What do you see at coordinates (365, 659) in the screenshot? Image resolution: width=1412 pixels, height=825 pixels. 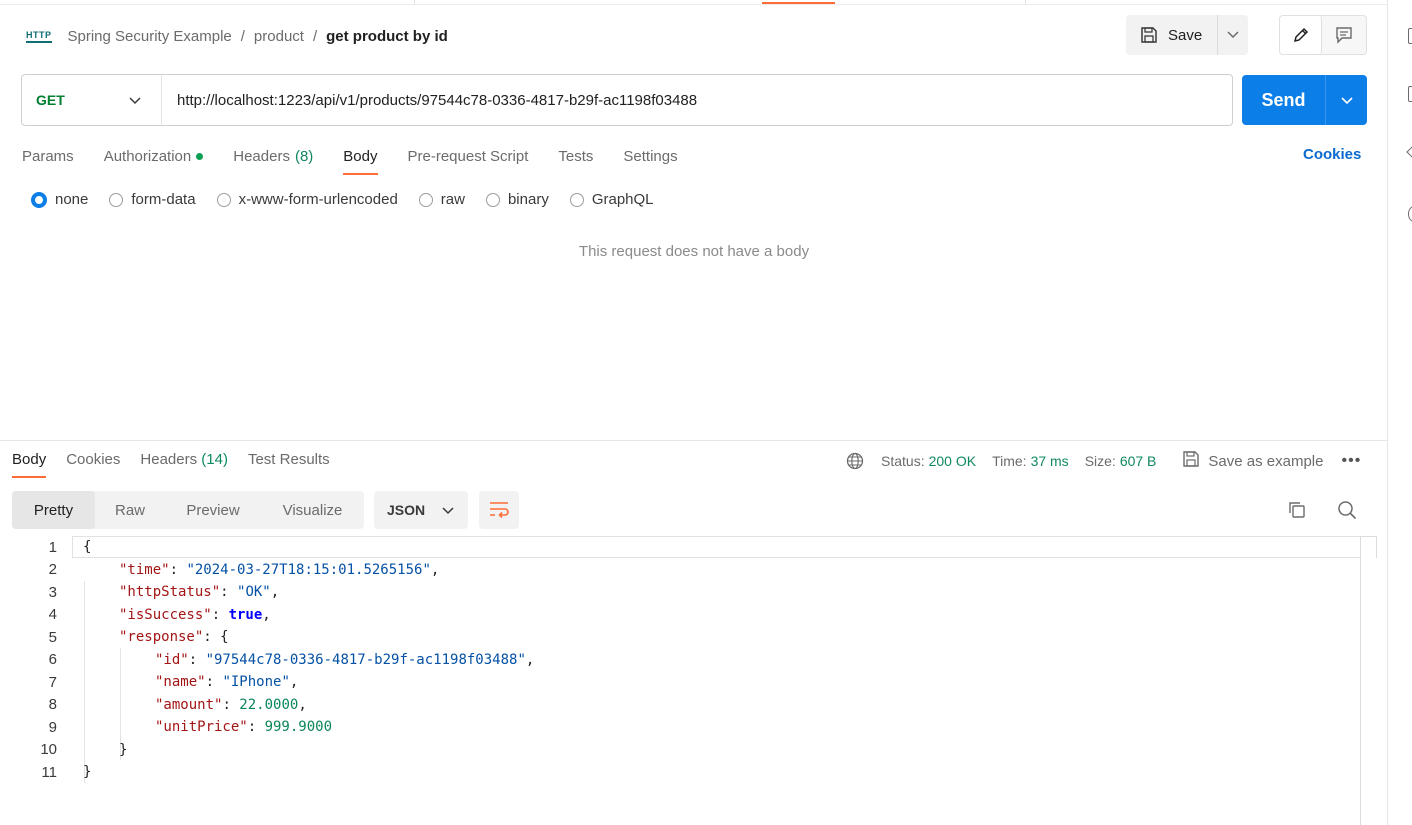 I see `code-token: "97544c78-0336-4817-b29f-ac1198f03488"` at bounding box center [365, 659].